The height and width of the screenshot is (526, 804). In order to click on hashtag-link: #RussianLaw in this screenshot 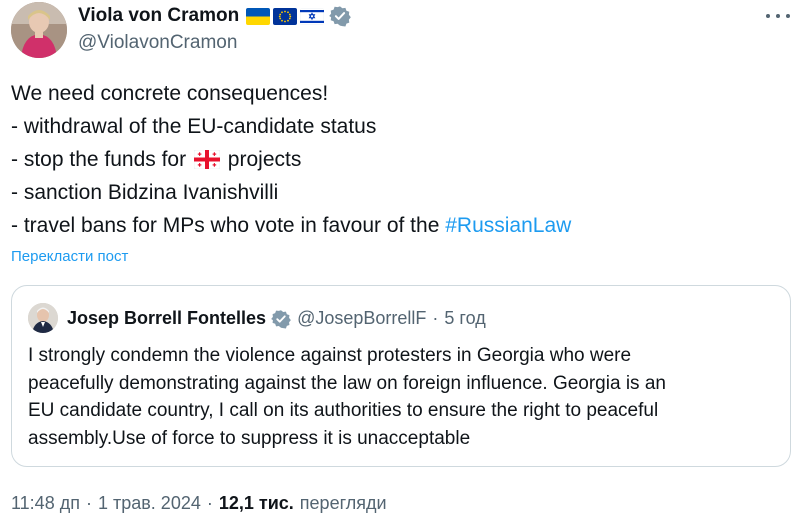, I will do `click(508, 225)`.